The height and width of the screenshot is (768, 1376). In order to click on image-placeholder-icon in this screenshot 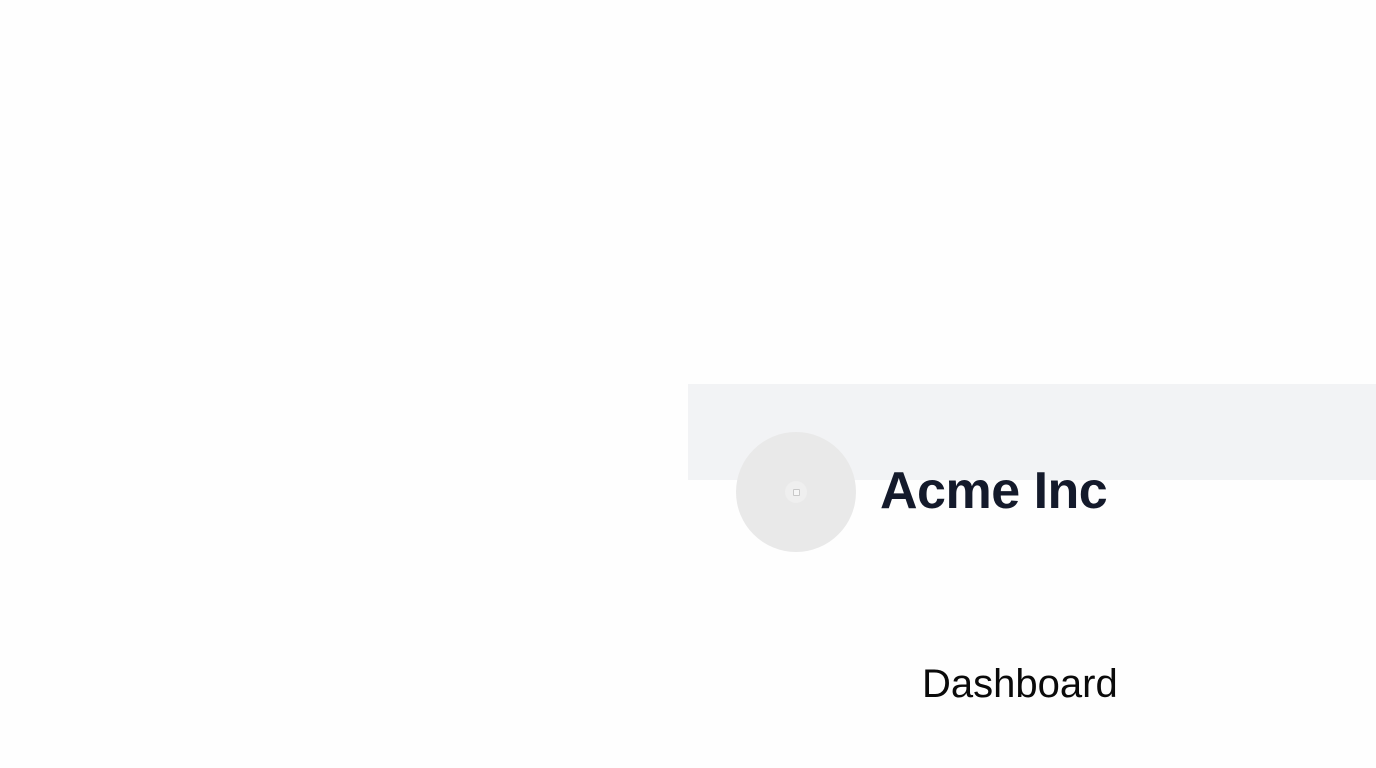, I will do `click(796, 492)`.